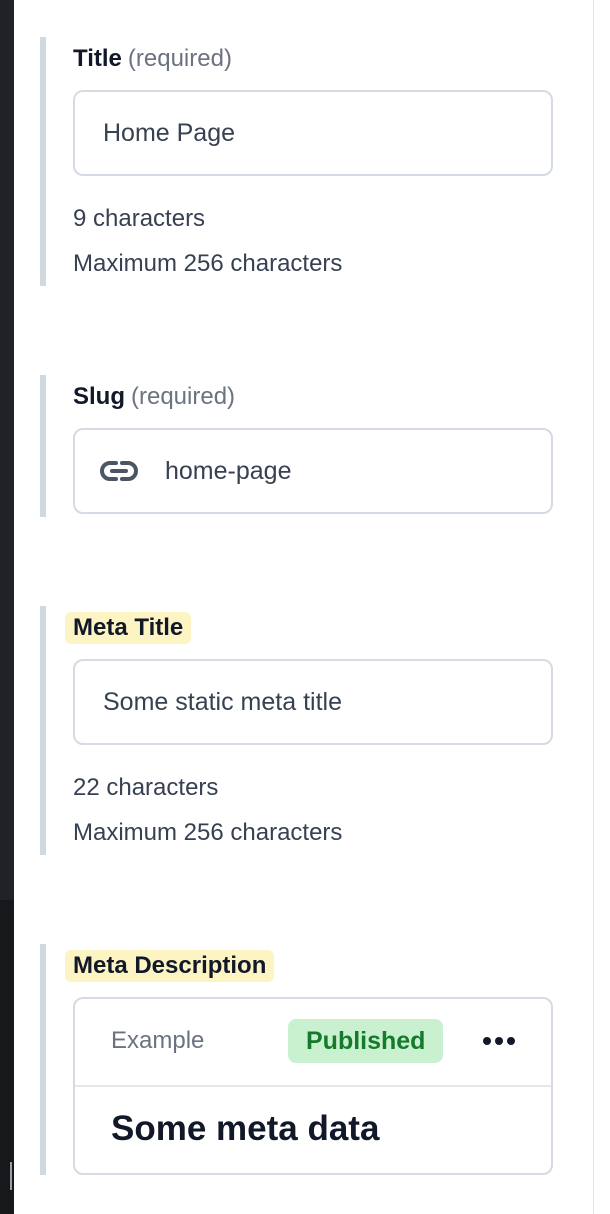 The image size is (610, 1214). Describe the element at coordinates (99, 396) in the screenshot. I see `slug-label-text: Slug` at that location.